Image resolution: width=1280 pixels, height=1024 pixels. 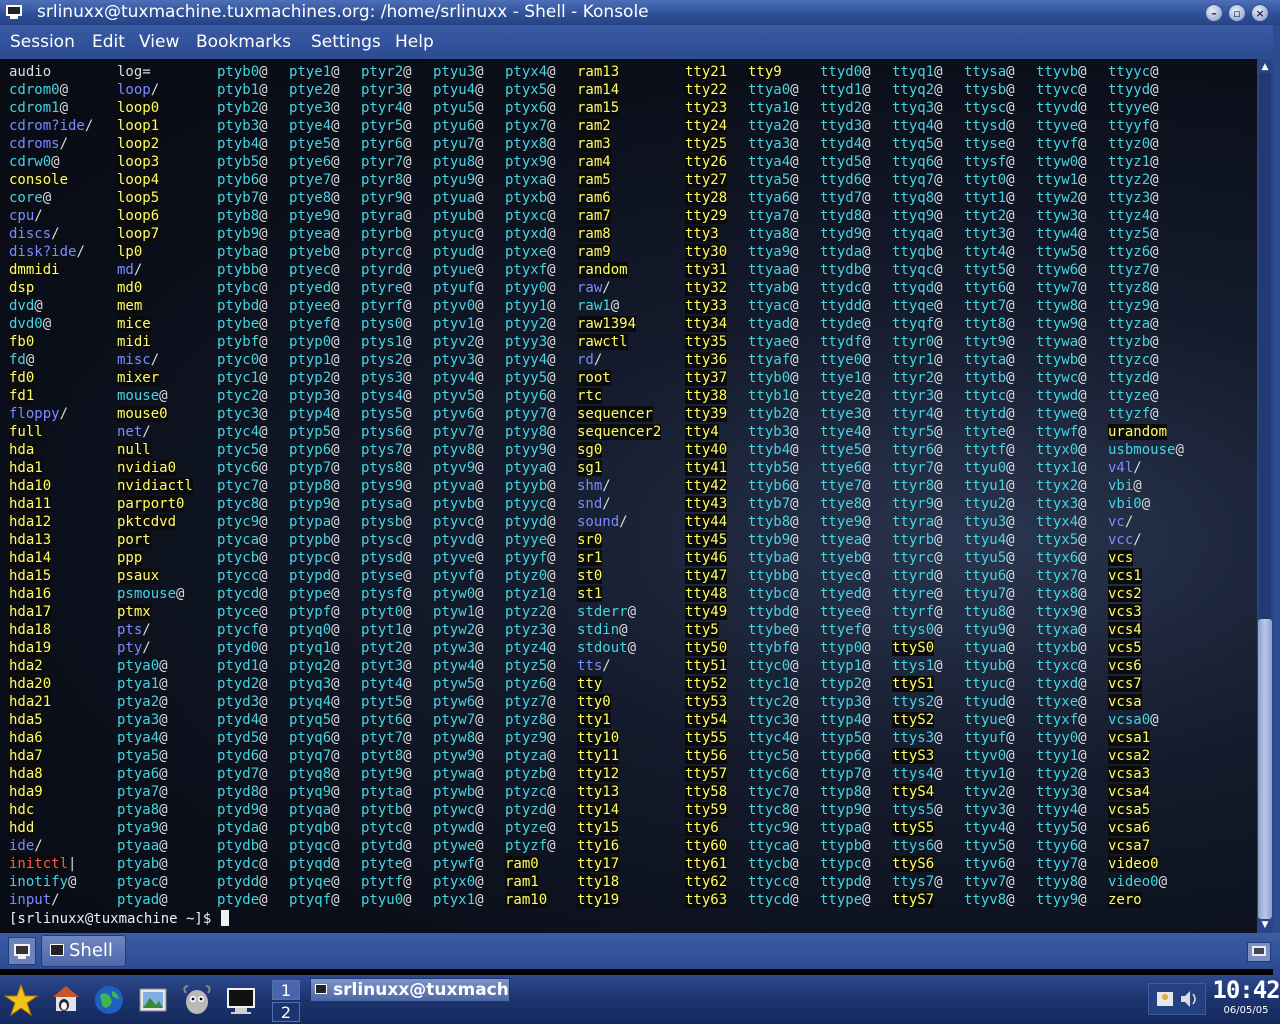 I want to click on listing-entry: ttyd7@, so click(x=845, y=198).